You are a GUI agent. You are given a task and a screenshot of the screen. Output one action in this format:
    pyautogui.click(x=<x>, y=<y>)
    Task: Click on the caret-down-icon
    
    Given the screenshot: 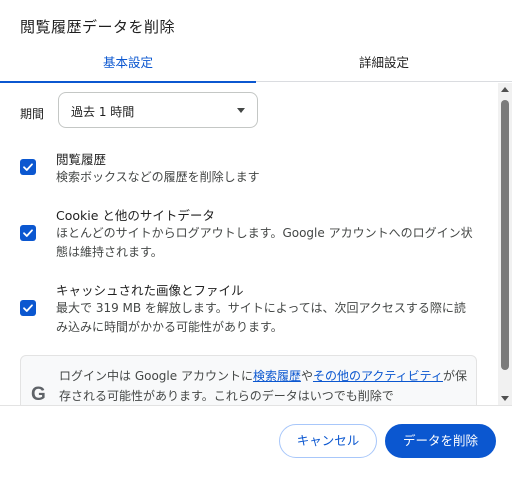 What is the action you would take?
    pyautogui.click(x=241, y=110)
    